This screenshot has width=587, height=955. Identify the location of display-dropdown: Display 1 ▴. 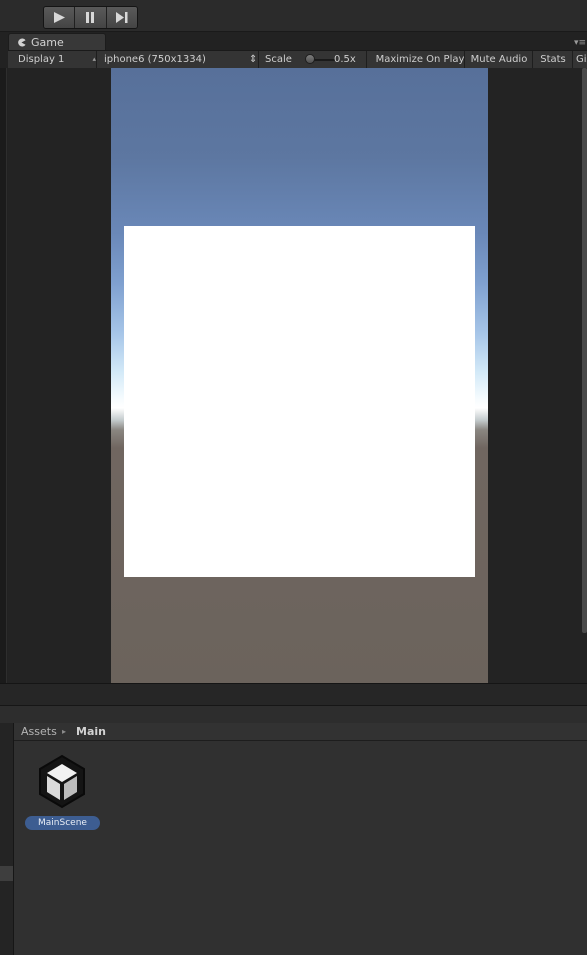
(54, 59).